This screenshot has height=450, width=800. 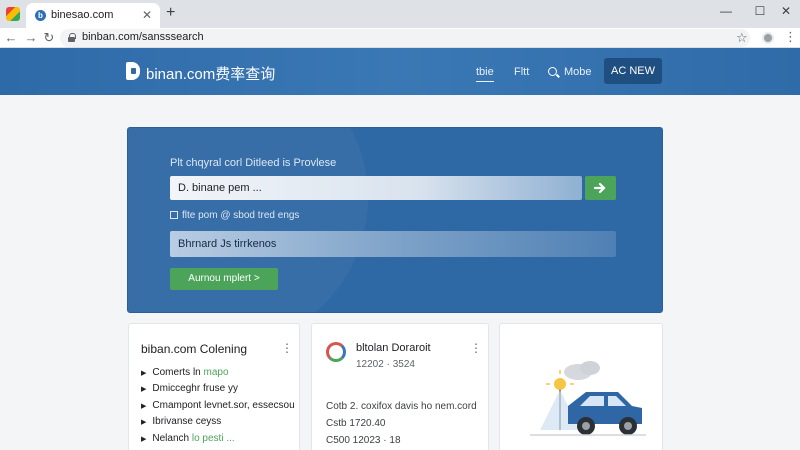 What do you see at coordinates (726, 11) in the screenshot?
I see `minimize-icon: —` at bounding box center [726, 11].